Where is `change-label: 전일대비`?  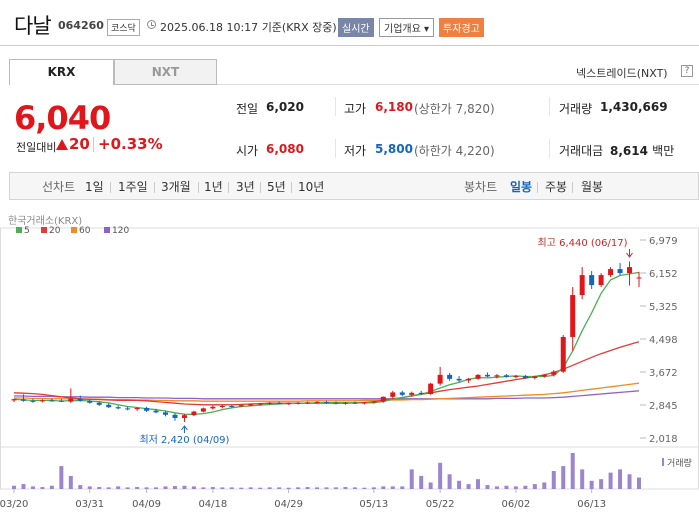 change-label: 전일대비 is located at coordinates (36, 147).